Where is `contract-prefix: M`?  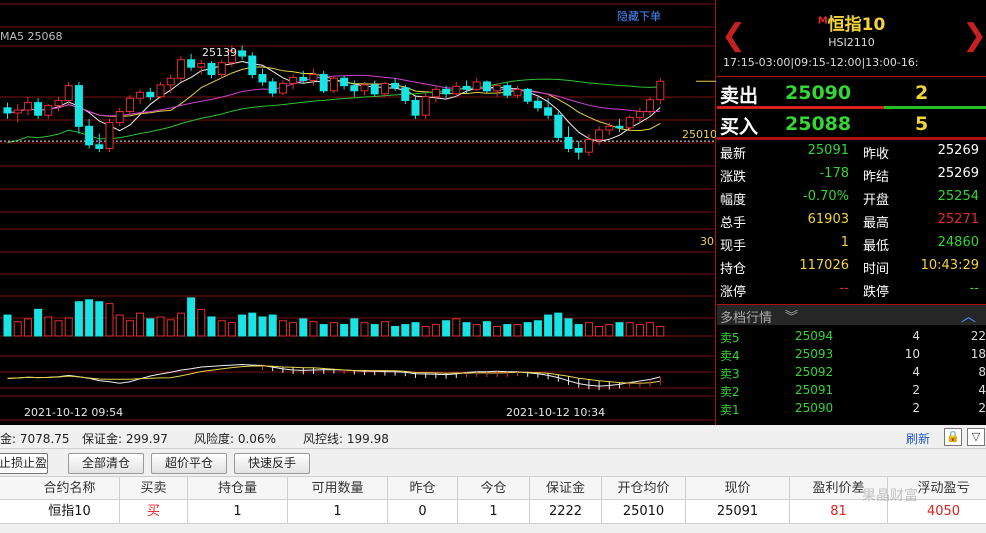
contract-prefix: M is located at coordinates (822, 21).